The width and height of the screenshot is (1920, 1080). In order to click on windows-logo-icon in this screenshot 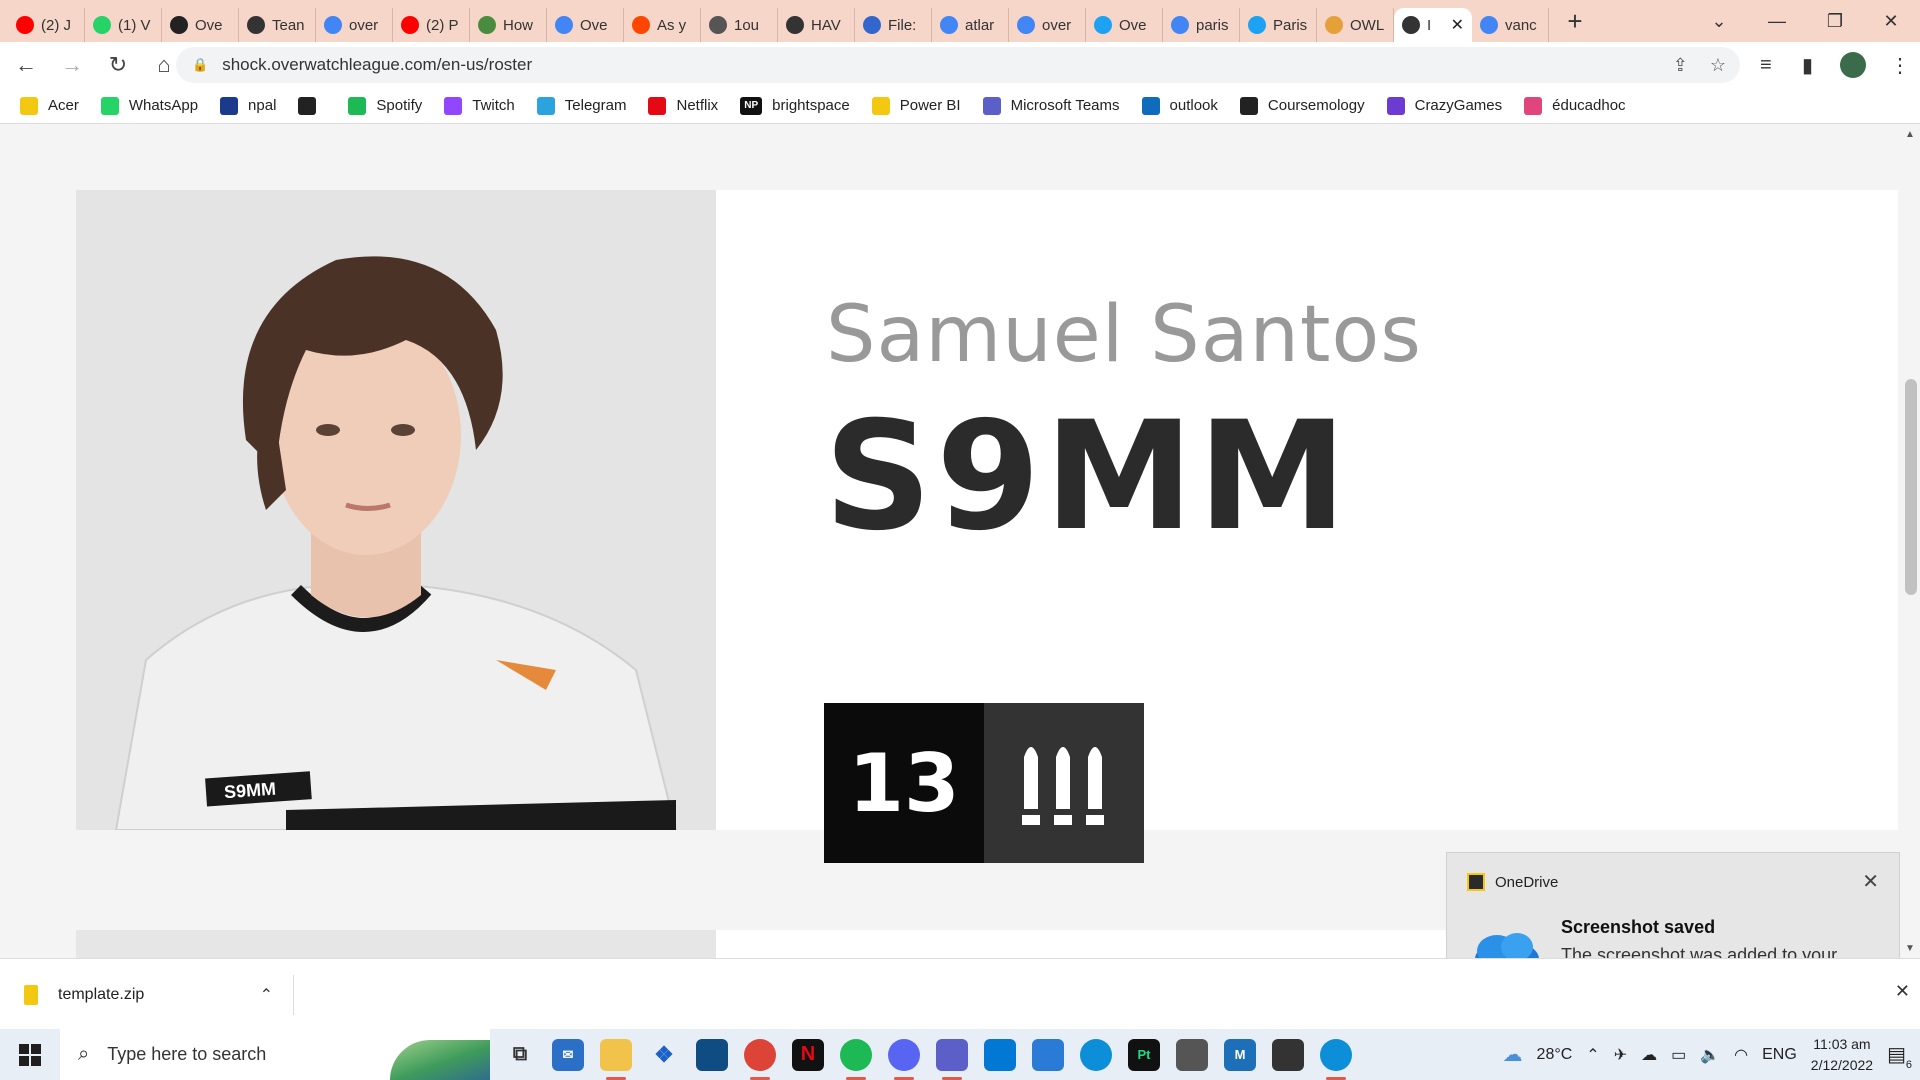, I will do `click(30, 1054)`.